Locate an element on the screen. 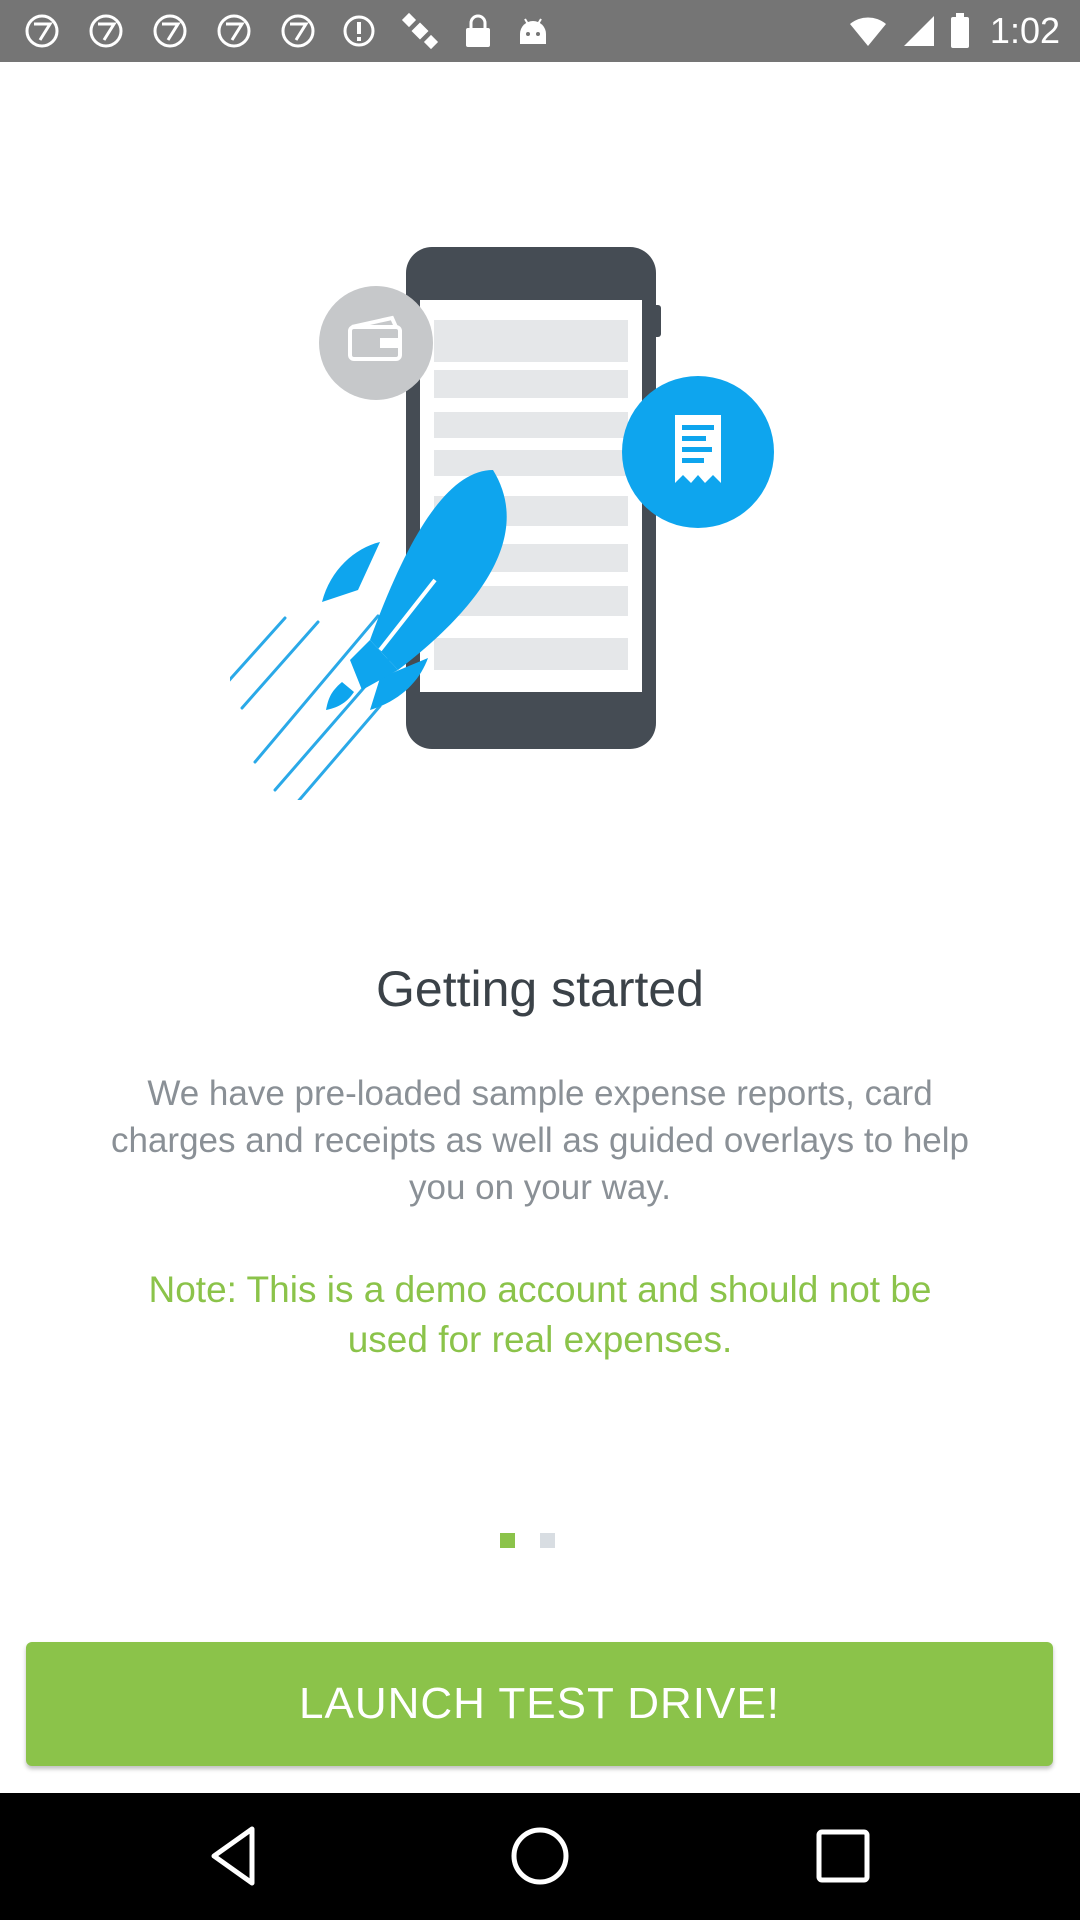 This screenshot has height=1920, width=1080. status-clock: 1:02 is located at coordinates (1024, 30).